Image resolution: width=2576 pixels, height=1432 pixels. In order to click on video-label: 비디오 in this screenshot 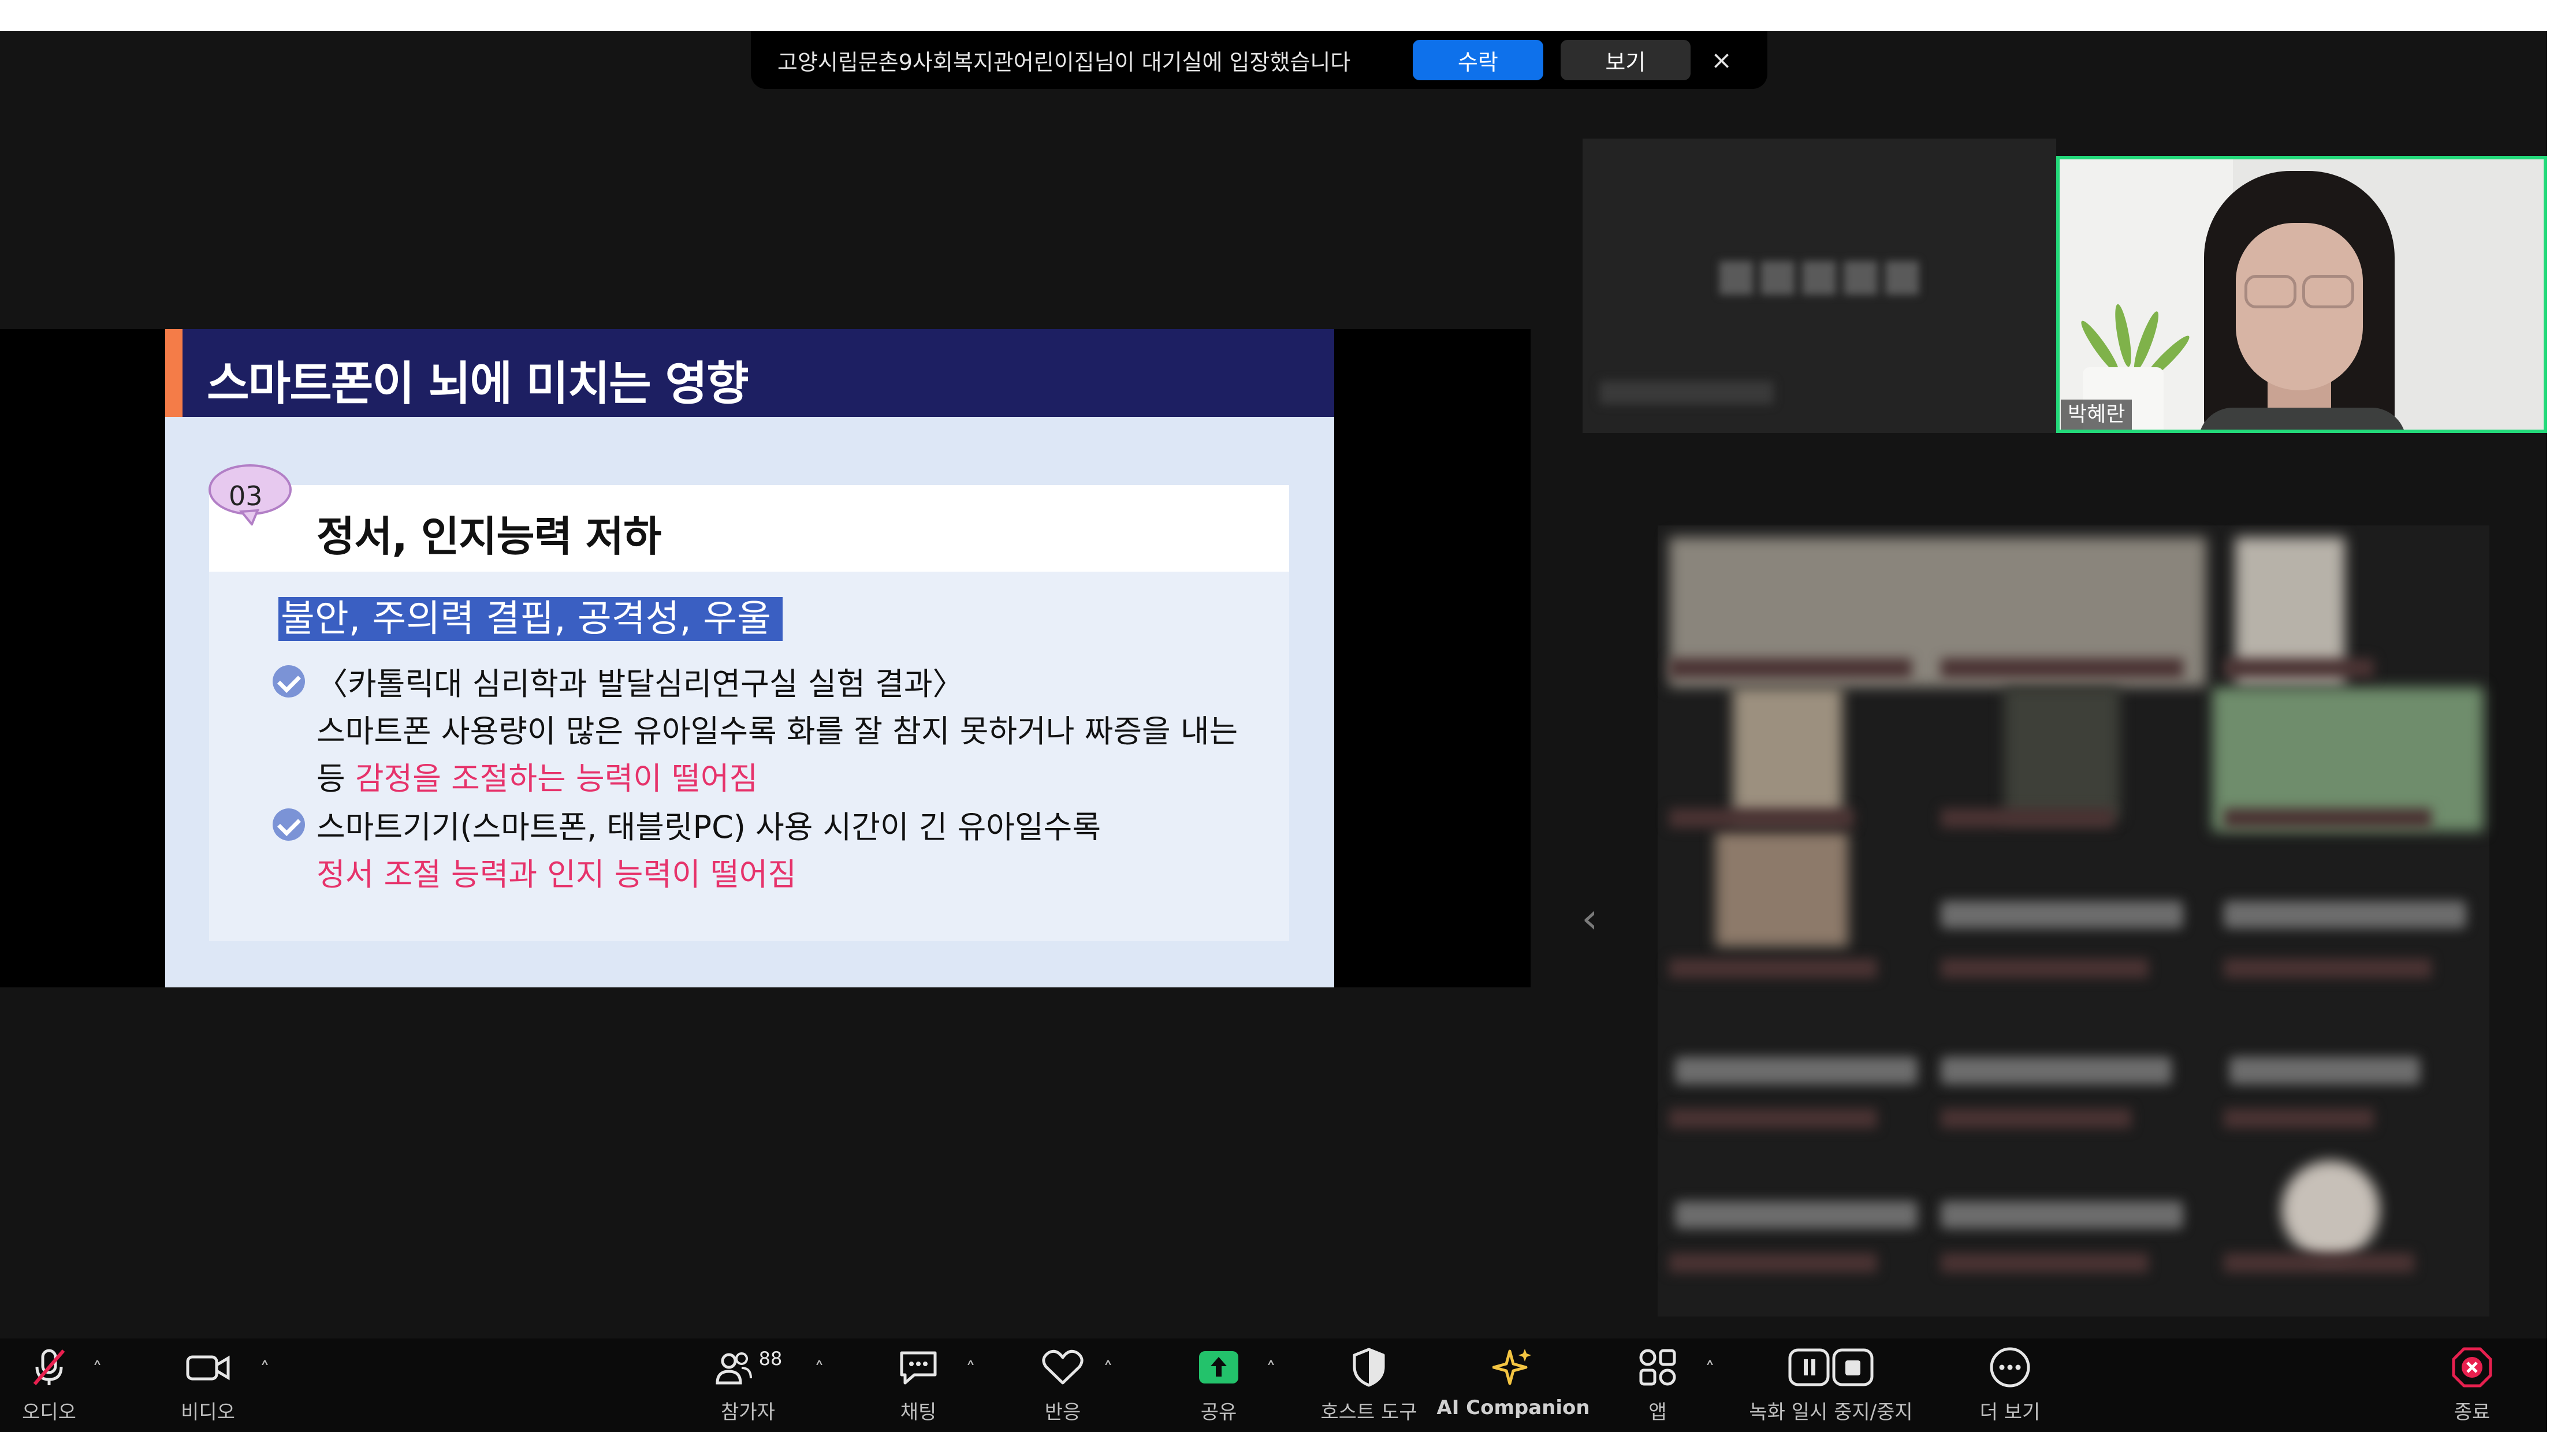, I will do `click(208, 1412)`.